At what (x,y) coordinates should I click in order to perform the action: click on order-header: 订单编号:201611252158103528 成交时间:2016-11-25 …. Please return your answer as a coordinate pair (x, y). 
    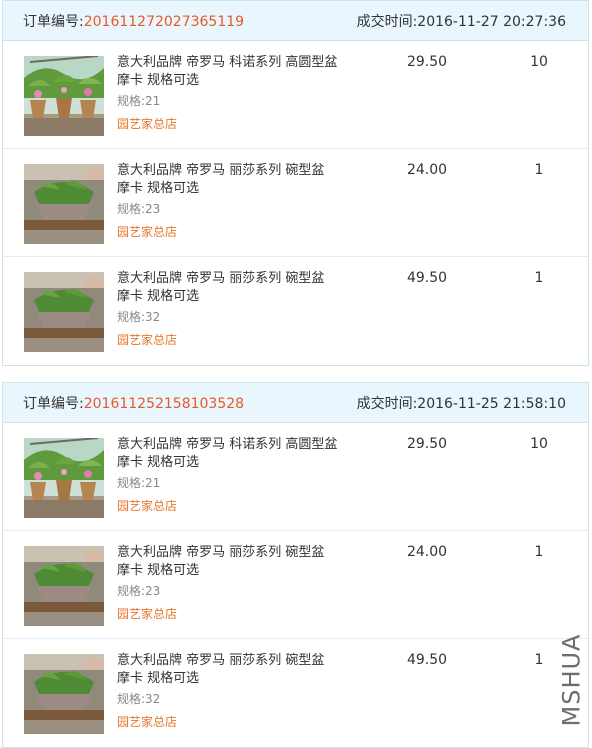
    Looking at the image, I should click on (295, 403).